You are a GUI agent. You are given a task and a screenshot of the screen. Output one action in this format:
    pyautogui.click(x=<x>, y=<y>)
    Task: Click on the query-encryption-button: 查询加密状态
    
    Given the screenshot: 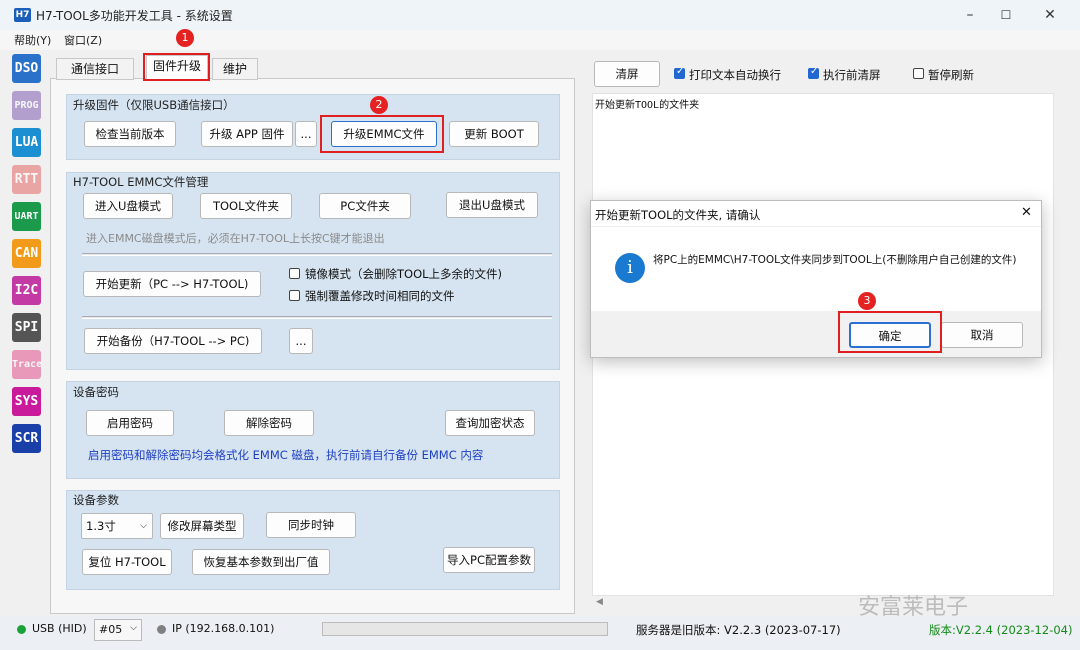 What is the action you would take?
    pyautogui.click(x=490, y=423)
    